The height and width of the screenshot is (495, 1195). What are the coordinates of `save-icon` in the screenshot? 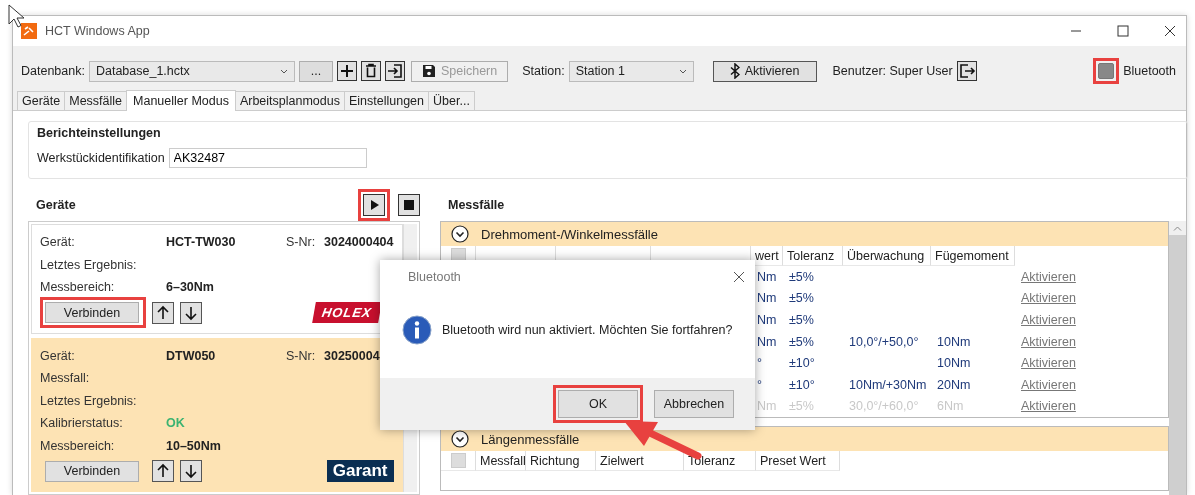 It's located at (428, 71).